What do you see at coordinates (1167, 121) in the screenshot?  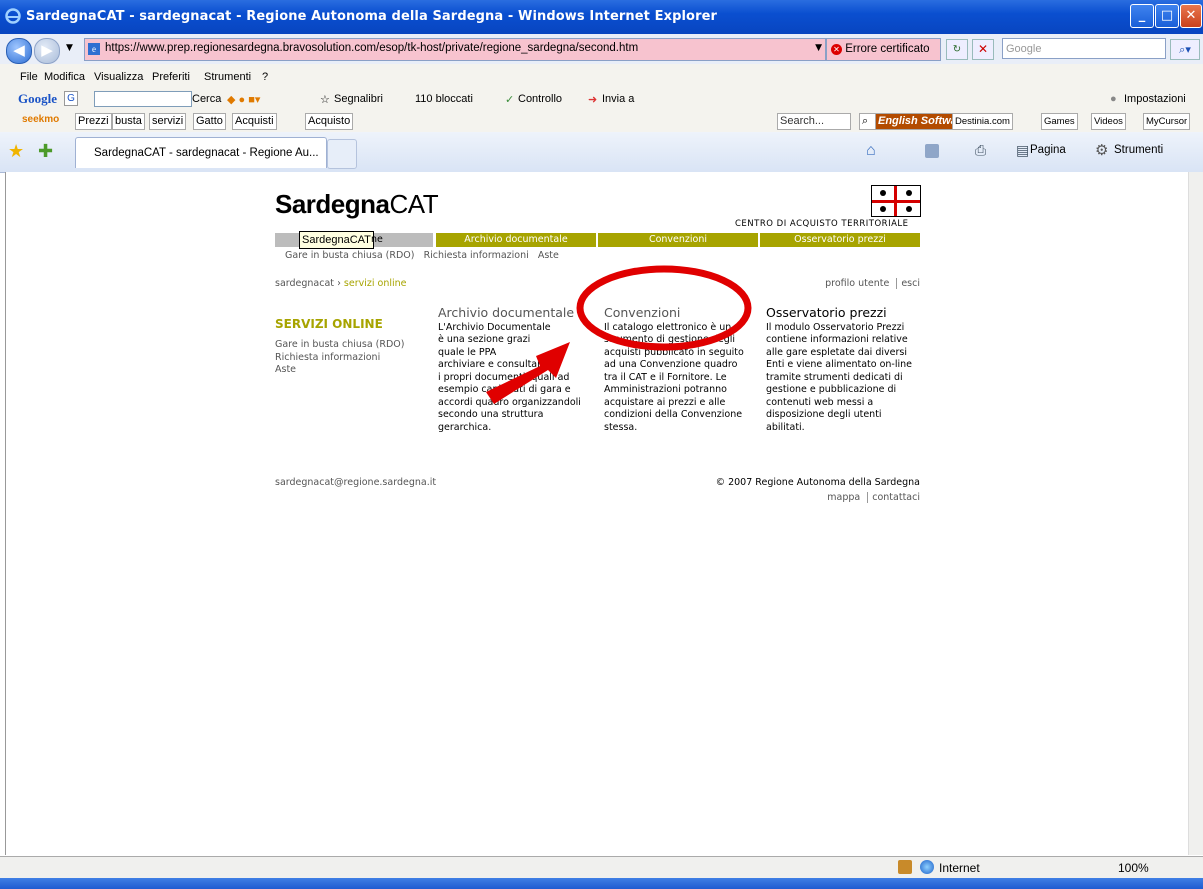 I see `link-mycursor: MyCursor` at bounding box center [1167, 121].